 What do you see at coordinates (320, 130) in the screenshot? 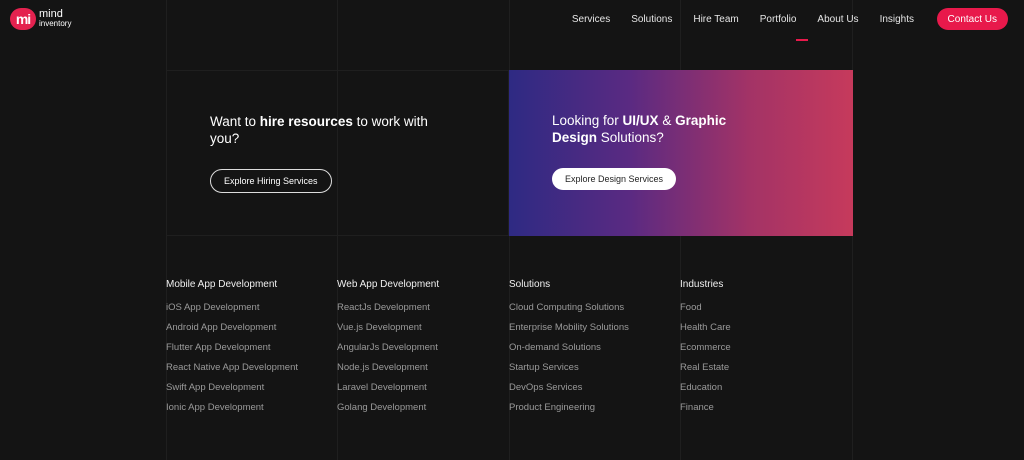
I see `hire-promo-text: Want to hire resources to work with you?` at bounding box center [320, 130].